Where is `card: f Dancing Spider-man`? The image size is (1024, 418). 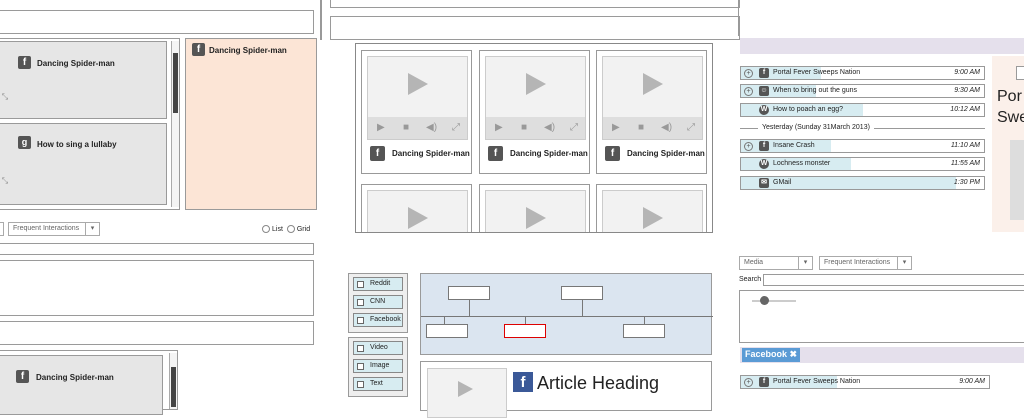
card: f Dancing Spider-man is located at coordinates (81, 385).